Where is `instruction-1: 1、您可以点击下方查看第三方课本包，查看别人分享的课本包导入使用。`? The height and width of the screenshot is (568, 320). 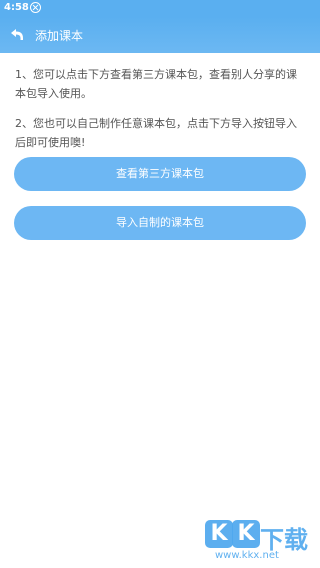
instruction-1: 1、您可以点击下方查看第三方课本包，查看别人分享的课本包导入使用。 is located at coordinates (156, 84).